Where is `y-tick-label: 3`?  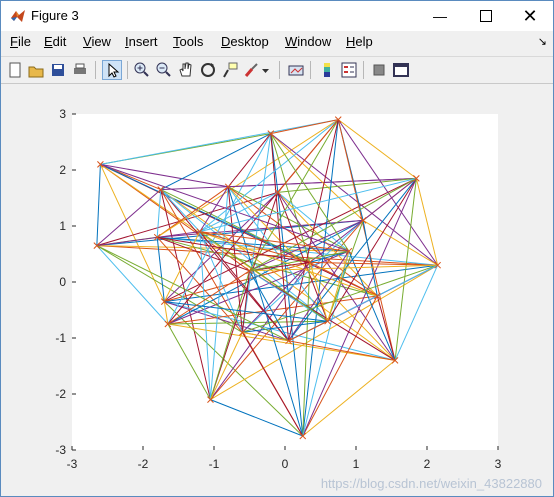
y-tick-label: 3 is located at coordinates (62, 114).